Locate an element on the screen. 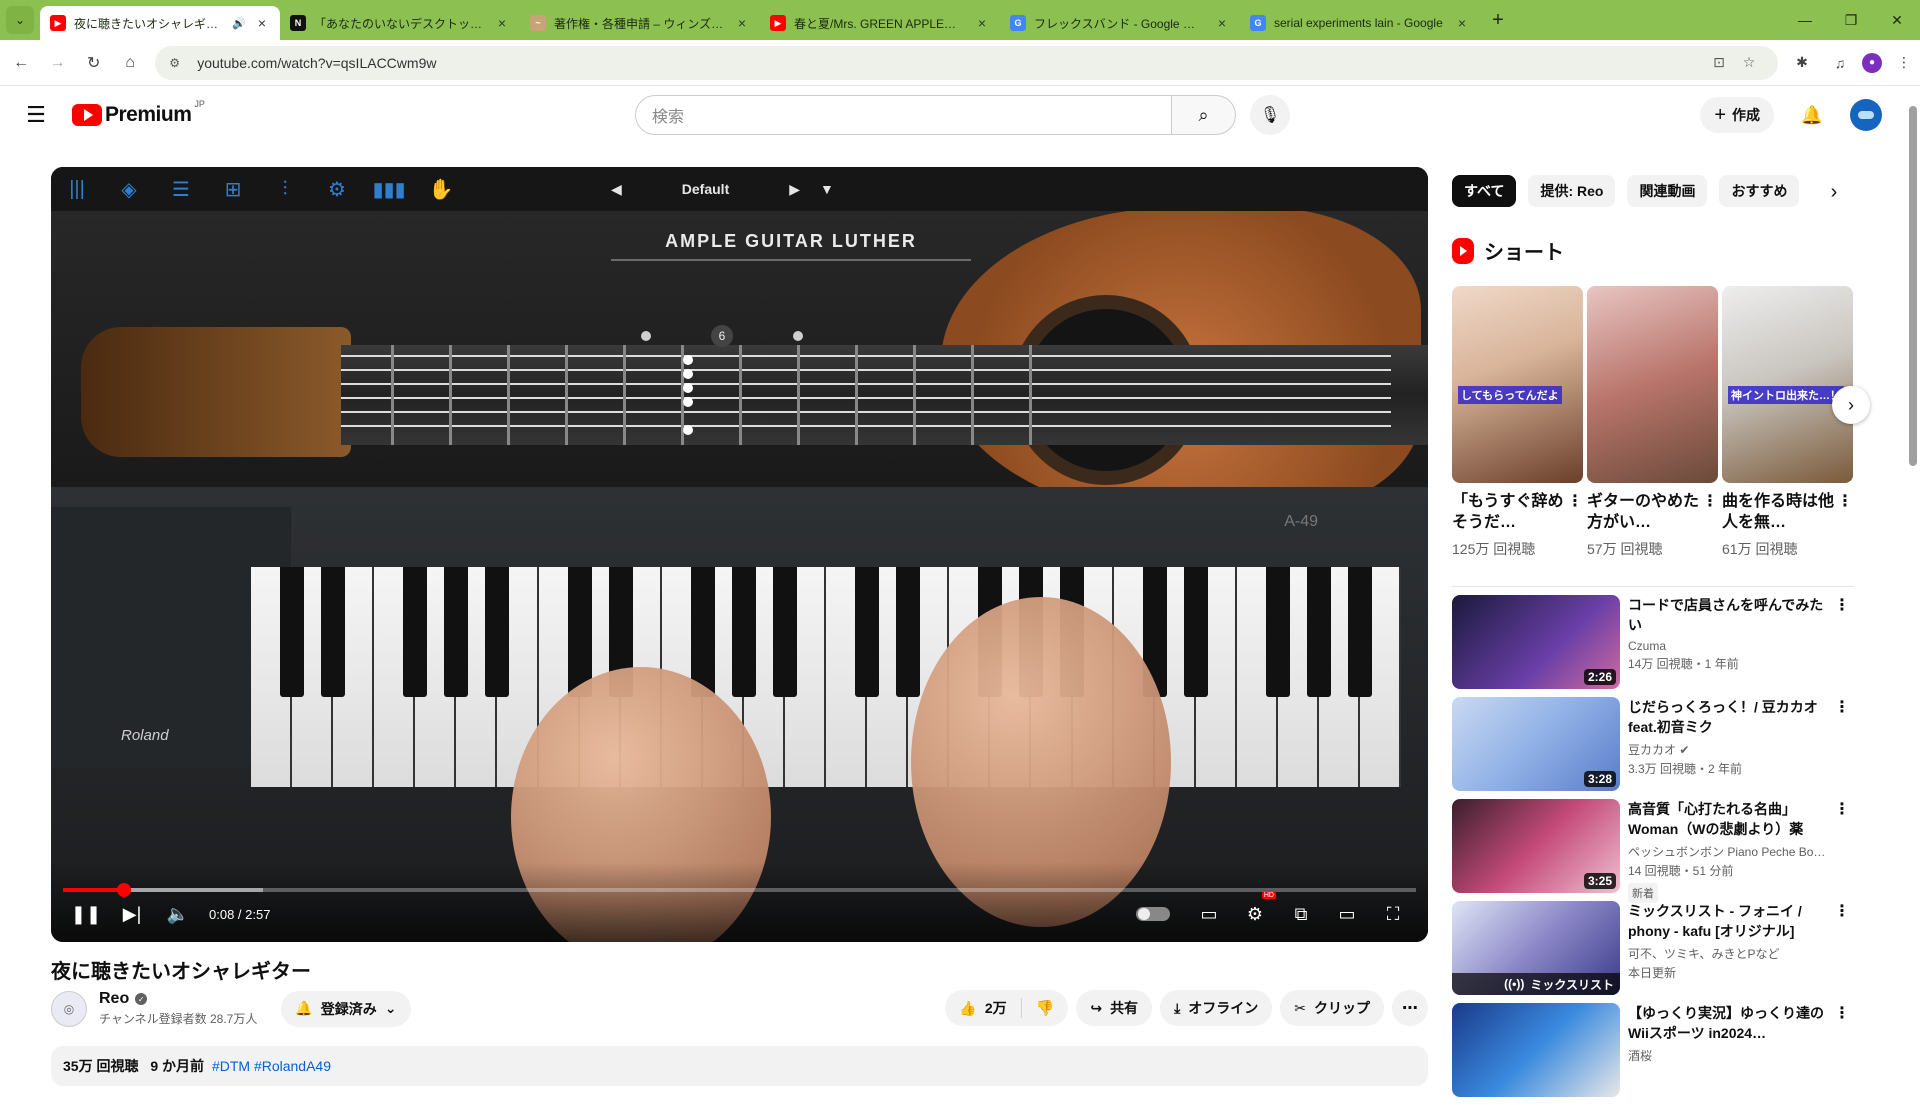 This screenshot has height=1105, width=1920. clip-button: ✂ クリップ is located at coordinates (1332, 1008).